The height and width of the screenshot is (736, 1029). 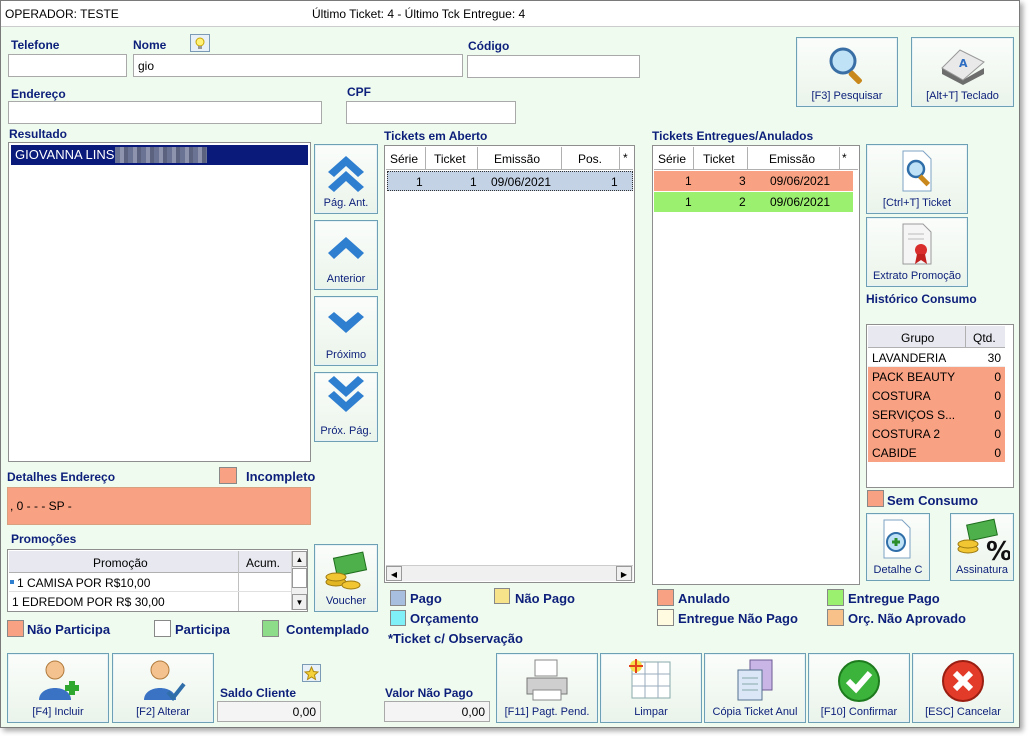 I want to click on saldo-value, so click(x=269, y=711).